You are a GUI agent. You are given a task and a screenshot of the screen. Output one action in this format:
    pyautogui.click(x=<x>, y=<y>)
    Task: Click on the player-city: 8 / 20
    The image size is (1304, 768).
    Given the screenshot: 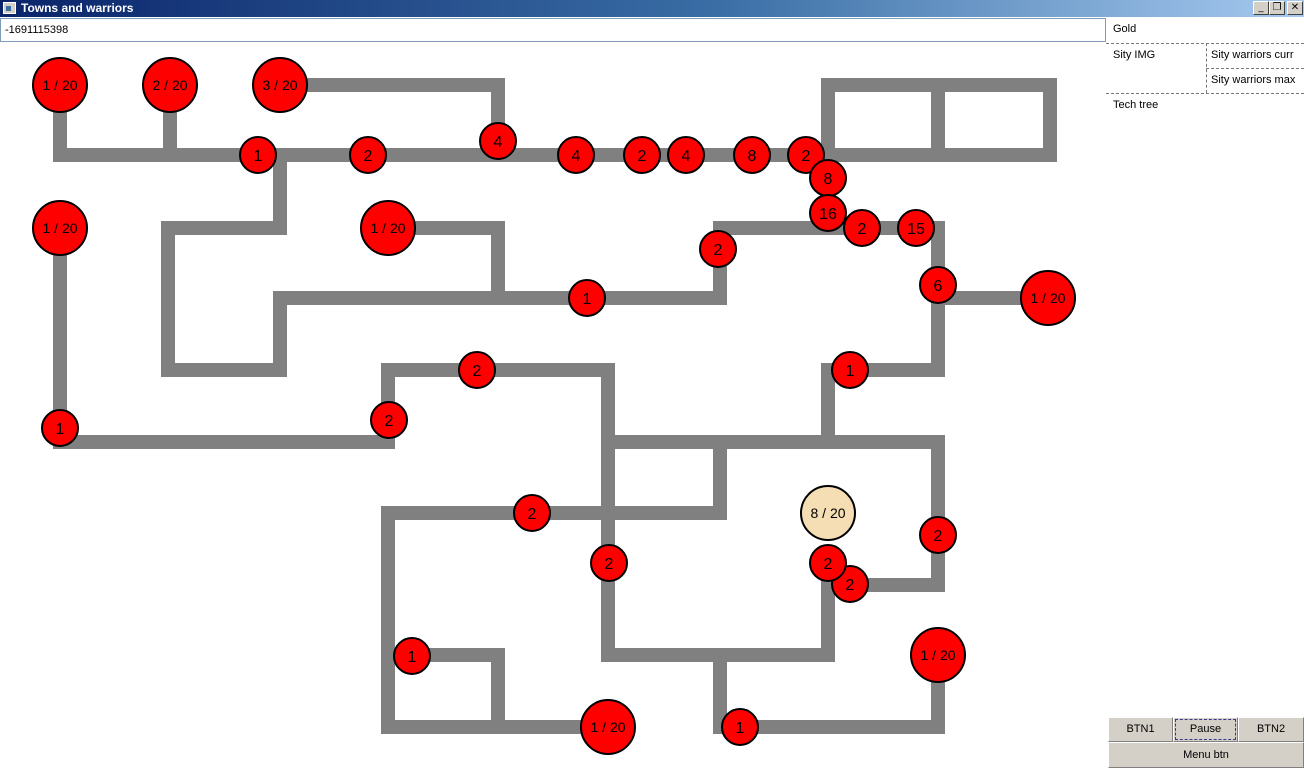 What is the action you would take?
    pyautogui.click(x=828, y=513)
    